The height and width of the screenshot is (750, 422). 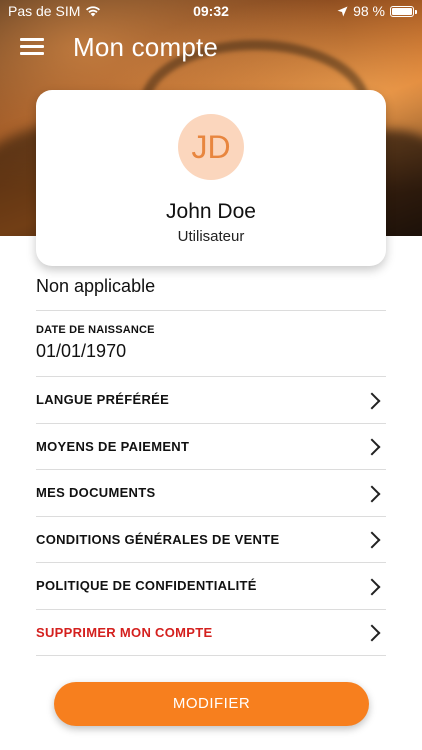 I want to click on status-bar: Pas de SIM 09:32 98 %, so click(x=211, y=11).